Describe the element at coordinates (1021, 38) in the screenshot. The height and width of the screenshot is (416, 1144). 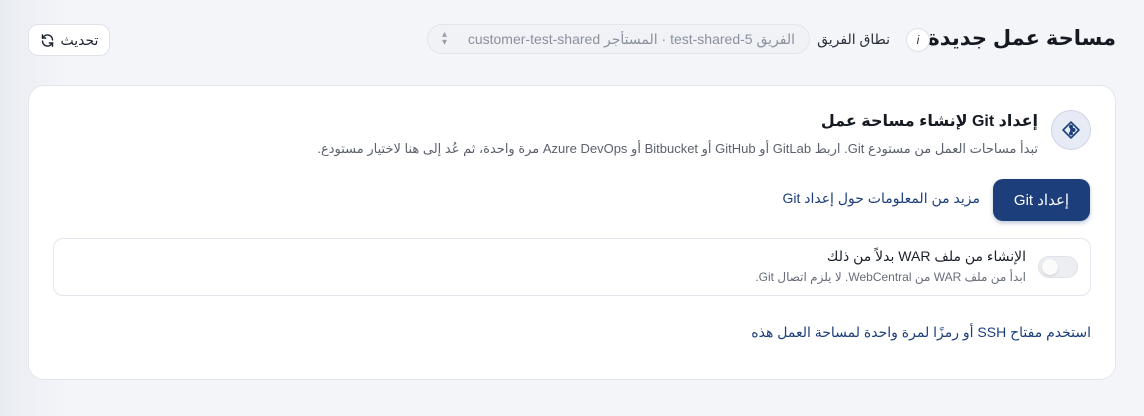
I see `page-title: مساحة عمل جديدة` at that location.